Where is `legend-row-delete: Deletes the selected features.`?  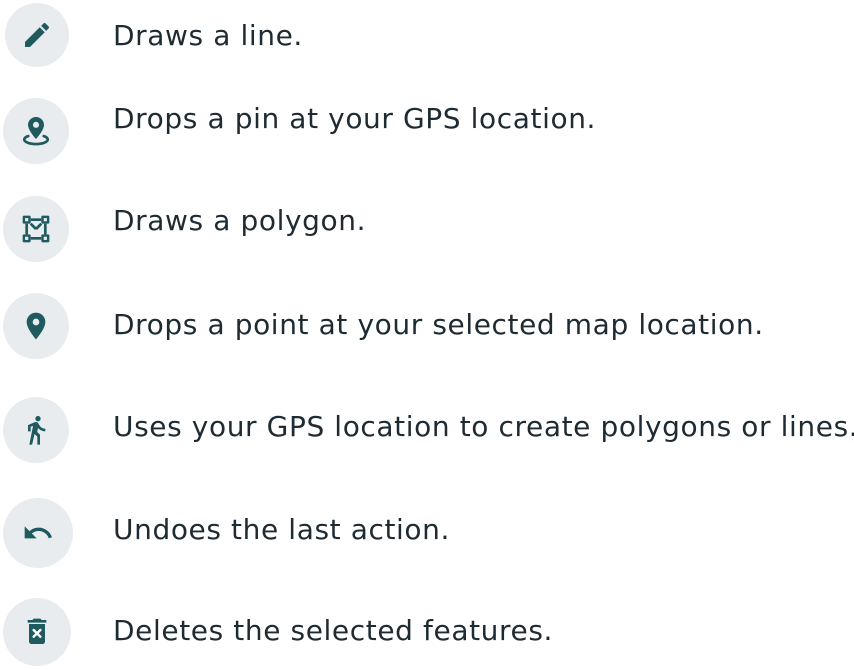 legend-row-delete: Deletes the selected features. is located at coordinates (427, 634).